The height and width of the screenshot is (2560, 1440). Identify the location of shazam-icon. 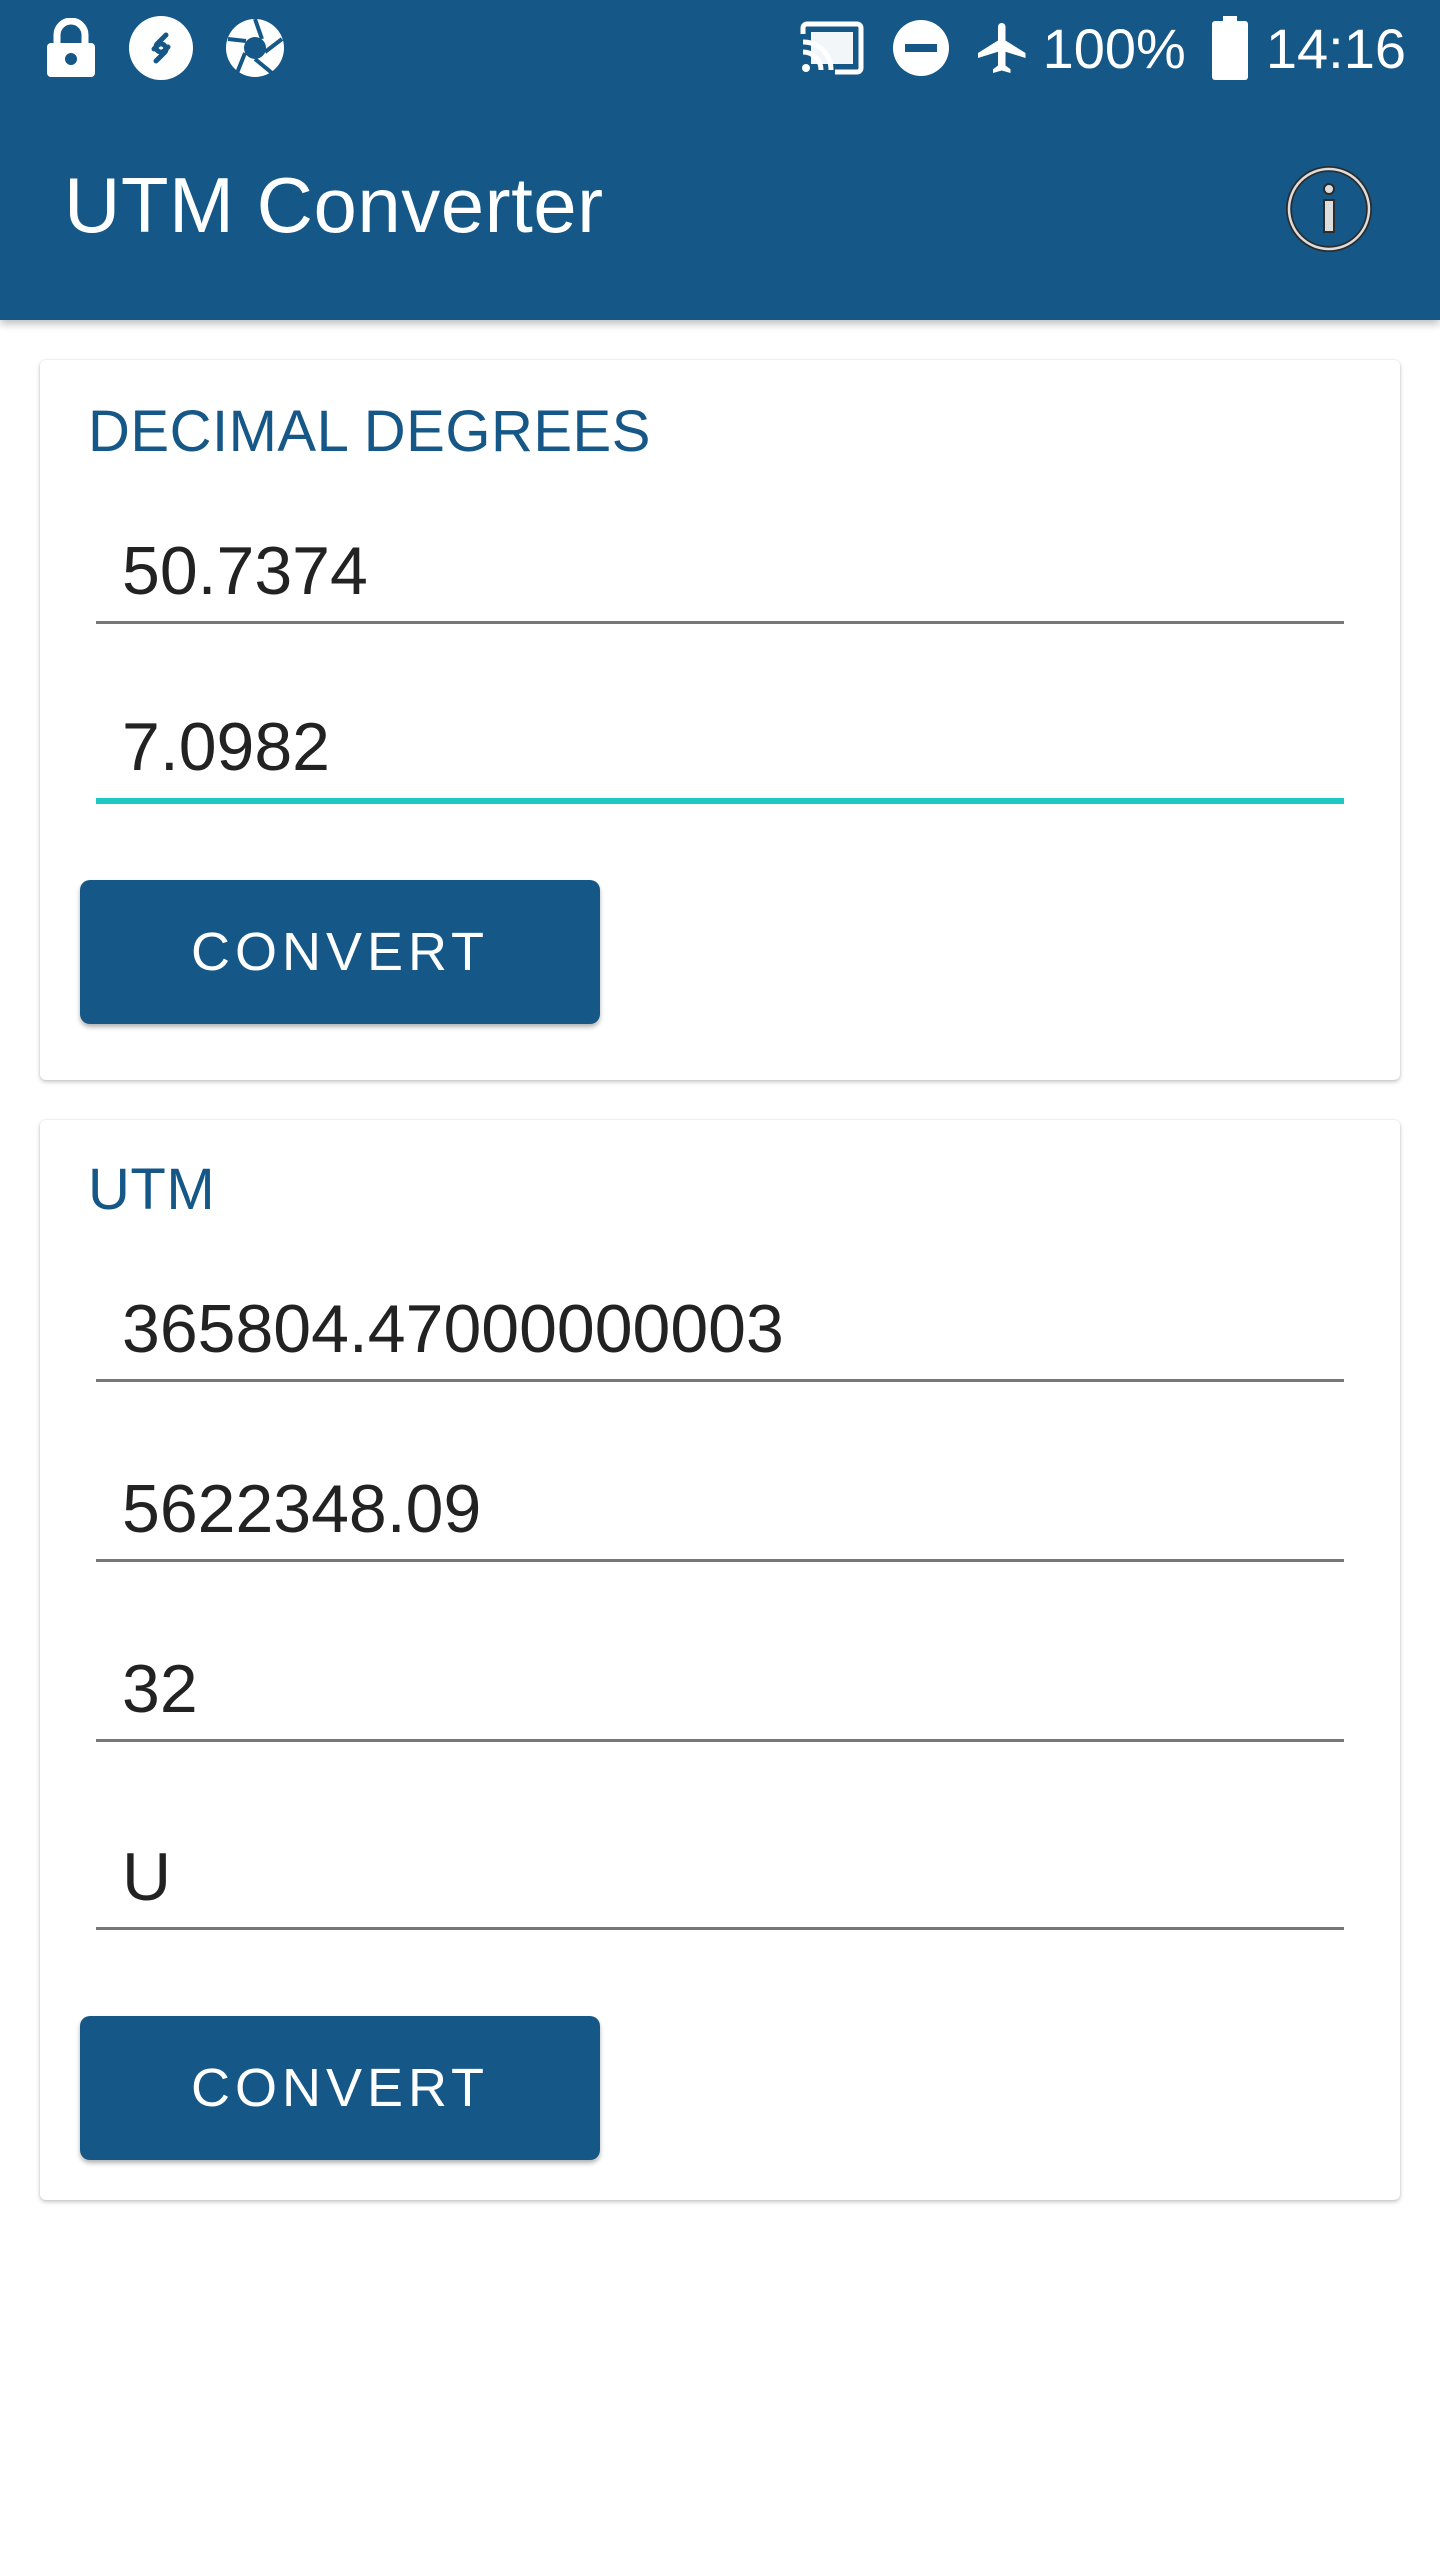
(161, 48).